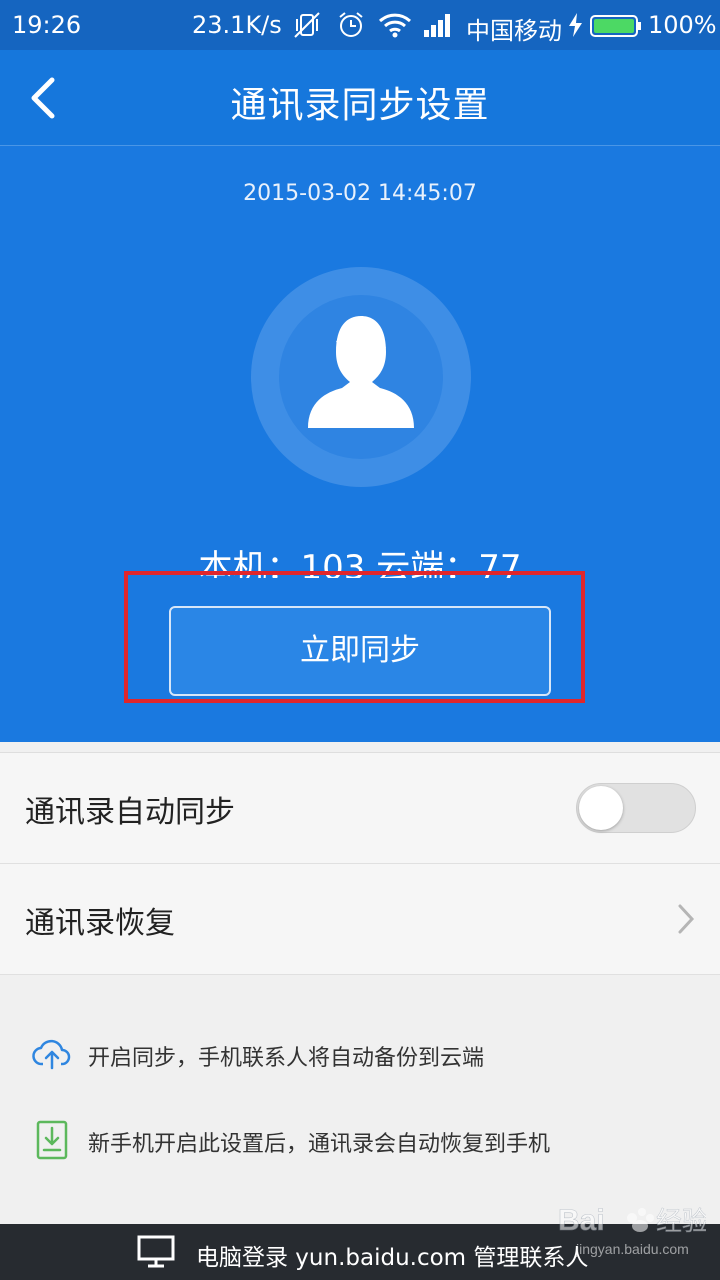 The image size is (720, 1280). Describe the element at coordinates (319, 1144) in the screenshot. I see `tip-text: 新手机开启此设置后，通讯录会自动恢复到手机` at that location.